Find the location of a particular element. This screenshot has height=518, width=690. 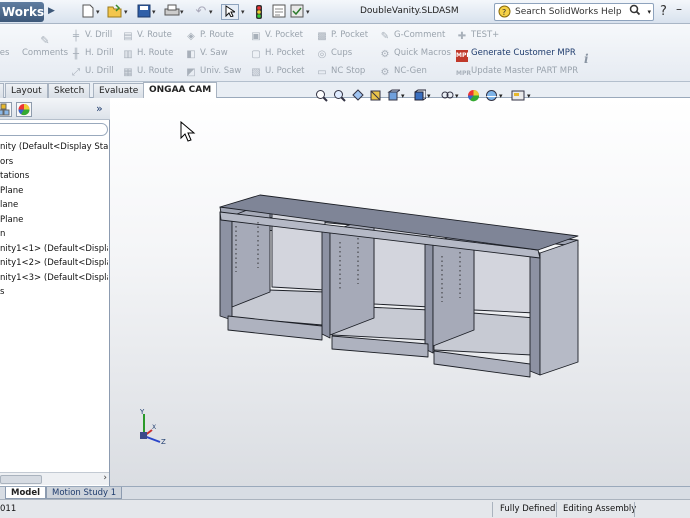

v-drill-button: ╪ V. Drill is located at coordinates (91, 35).